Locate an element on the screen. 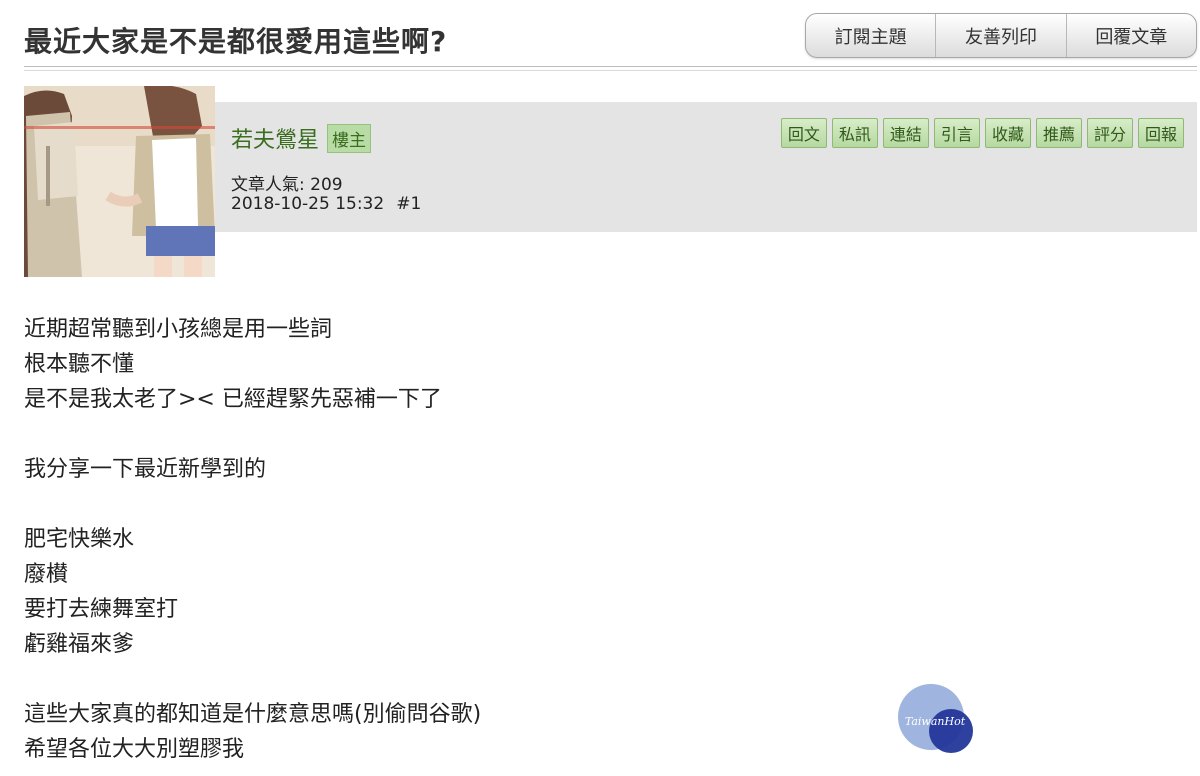  post-line: 希望各位大大別塑膠我 is located at coordinates (134, 749).